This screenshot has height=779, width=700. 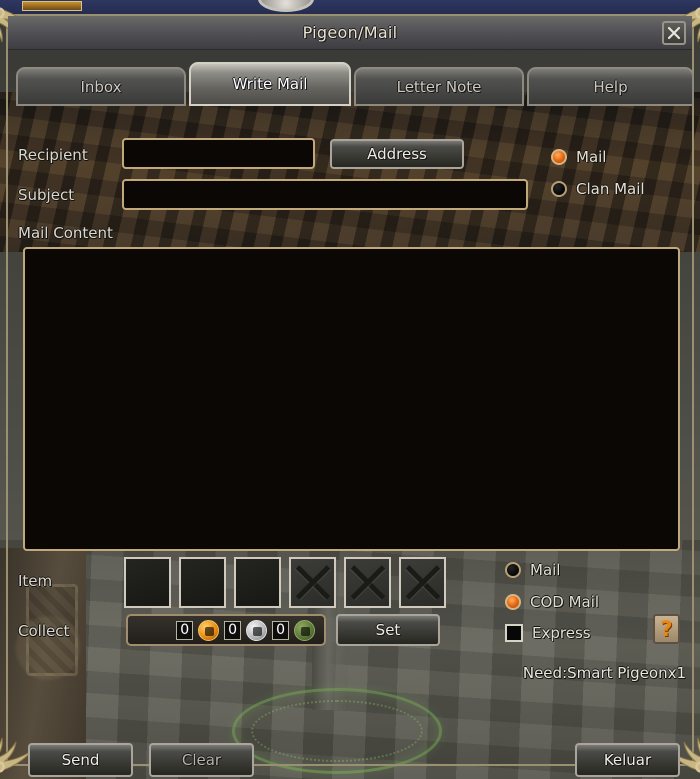 I want to click on tab-write-mail: Write Mail, so click(x=270, y=84).